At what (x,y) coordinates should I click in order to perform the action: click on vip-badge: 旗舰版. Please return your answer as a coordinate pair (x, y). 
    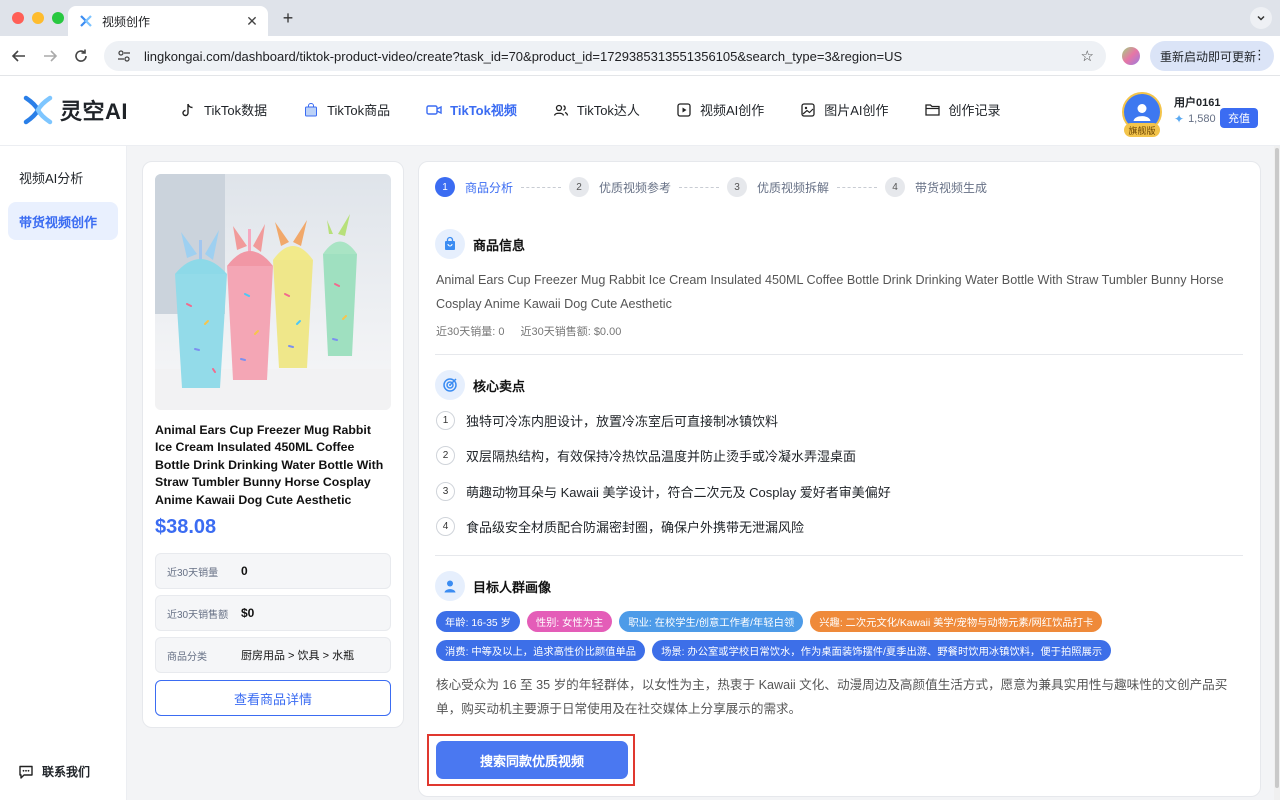
    Looking at the image, I should click on (1142, 130).